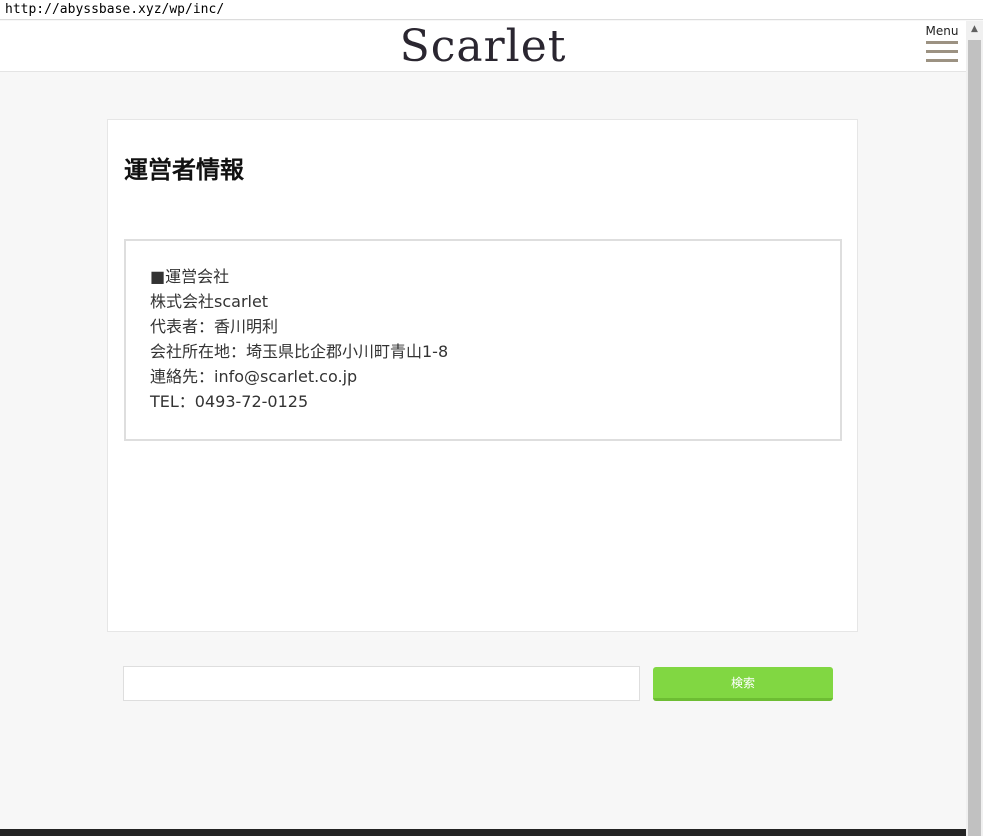 This screenshot has width=983, height=836. Describe the element at coordinates (491, 10) in the screenshot. I see `address-bar: http://abyssbase.xyz/wp/inc/` at that location.